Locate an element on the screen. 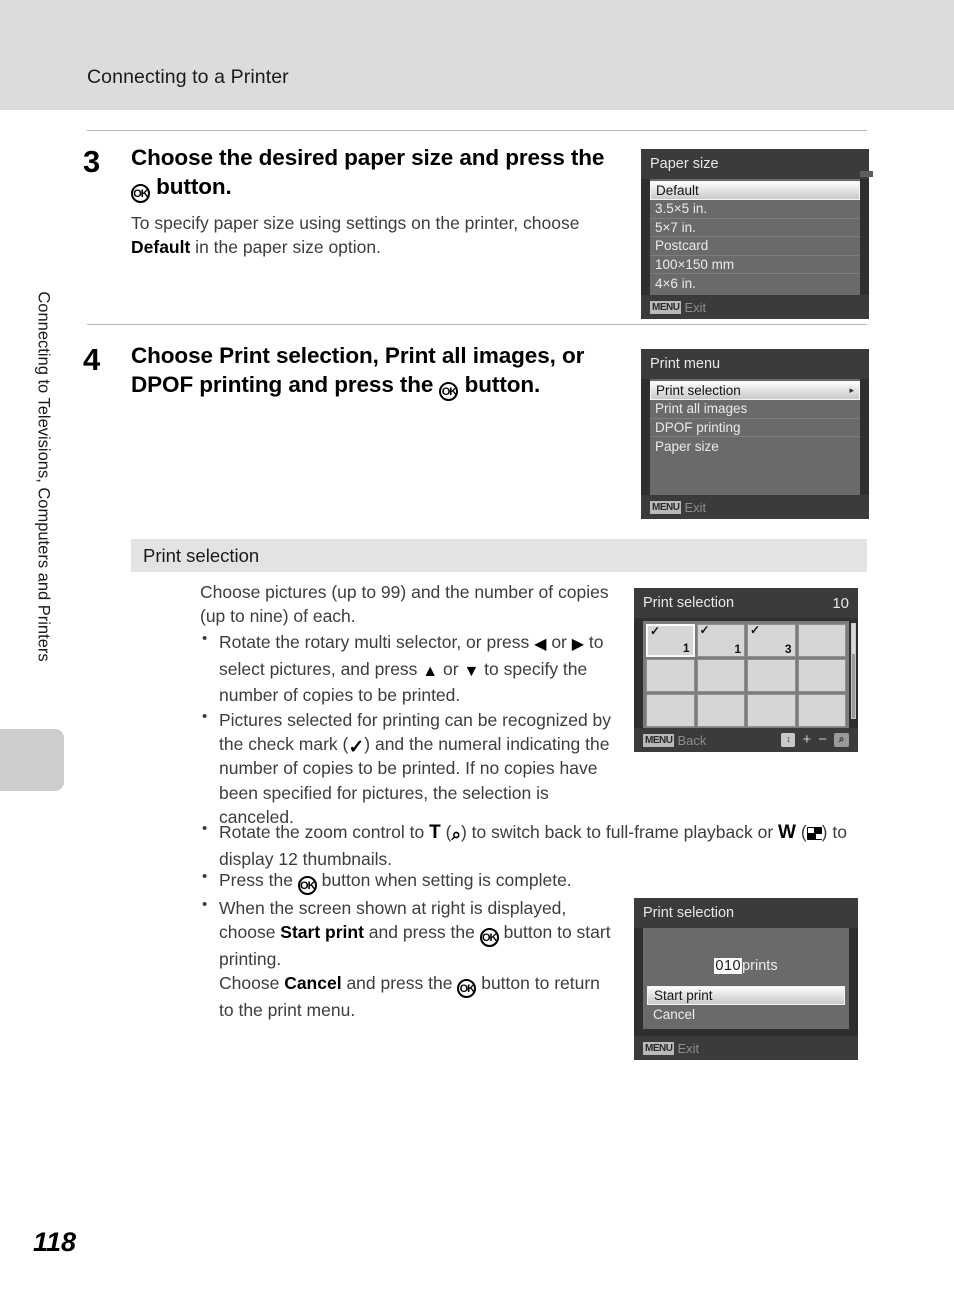 Image resolution: width=954 pixels, height=1314 pixels. print-count-unit: prints is located at coordinates (760, 966).